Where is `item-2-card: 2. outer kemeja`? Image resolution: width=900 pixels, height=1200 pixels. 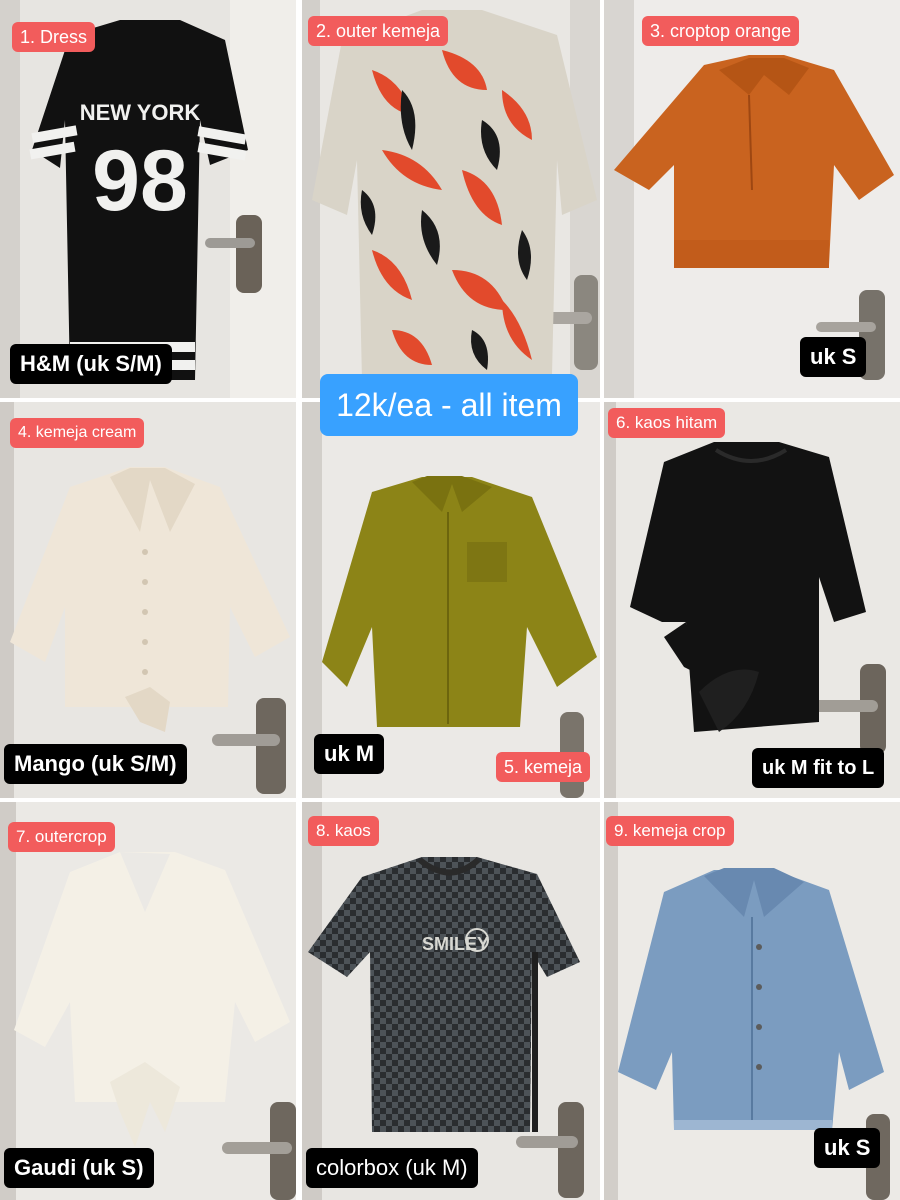 item-2-card: 2. outer kemeja is located at coordinates (451, 199).